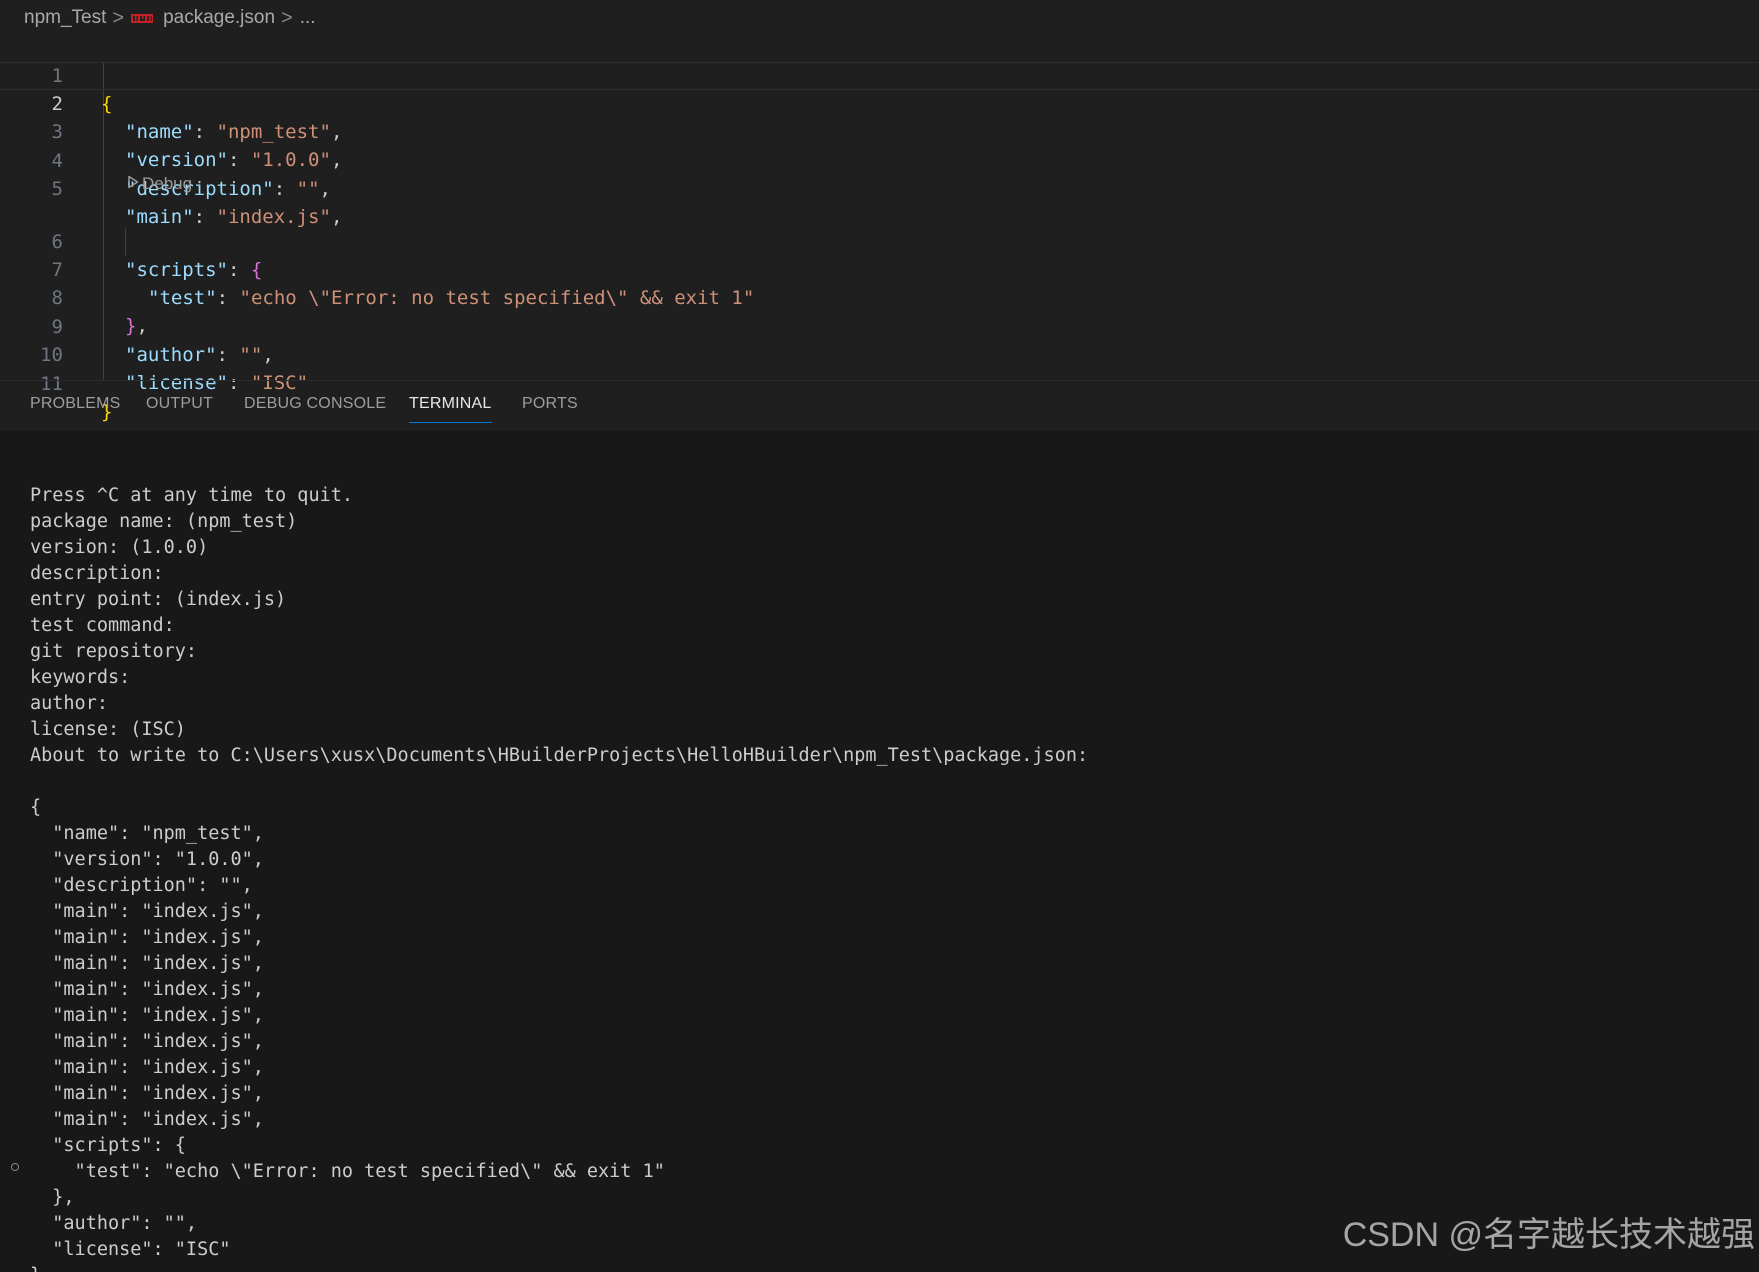 The image size is (1759, 1272). Describe the element at coordinates (879, 240) in the screenshot. I see `code-line-6: 6 "scripts": {` at that location.